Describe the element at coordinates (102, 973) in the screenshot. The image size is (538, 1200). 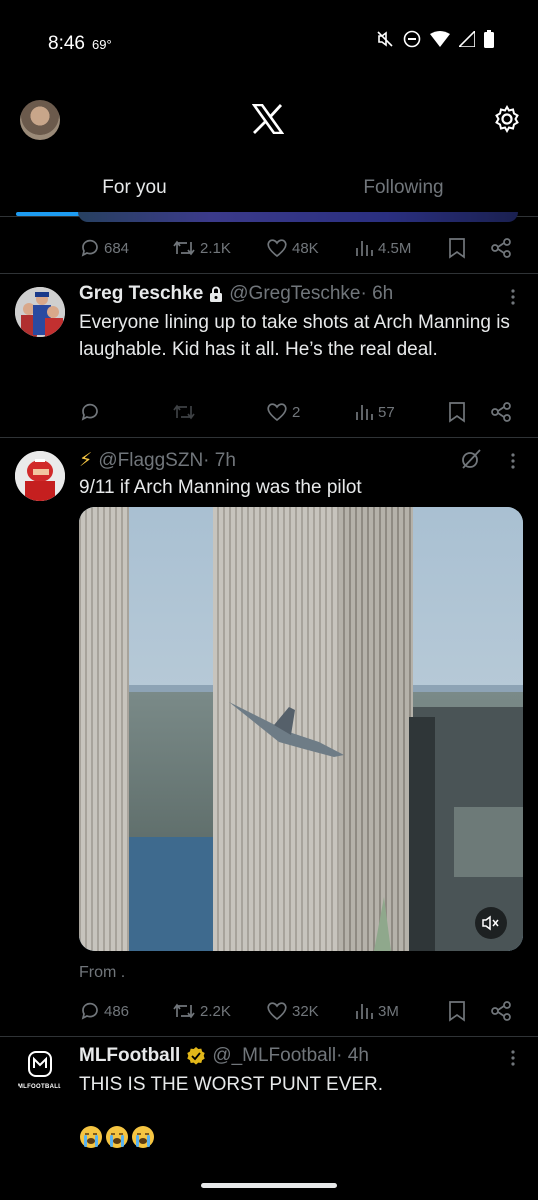
I see `video-source: From .` at that location.